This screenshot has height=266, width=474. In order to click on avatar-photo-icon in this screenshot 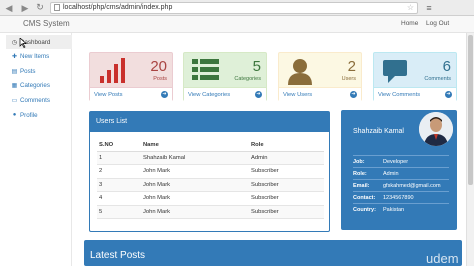, I will do `click(436, 129)`.